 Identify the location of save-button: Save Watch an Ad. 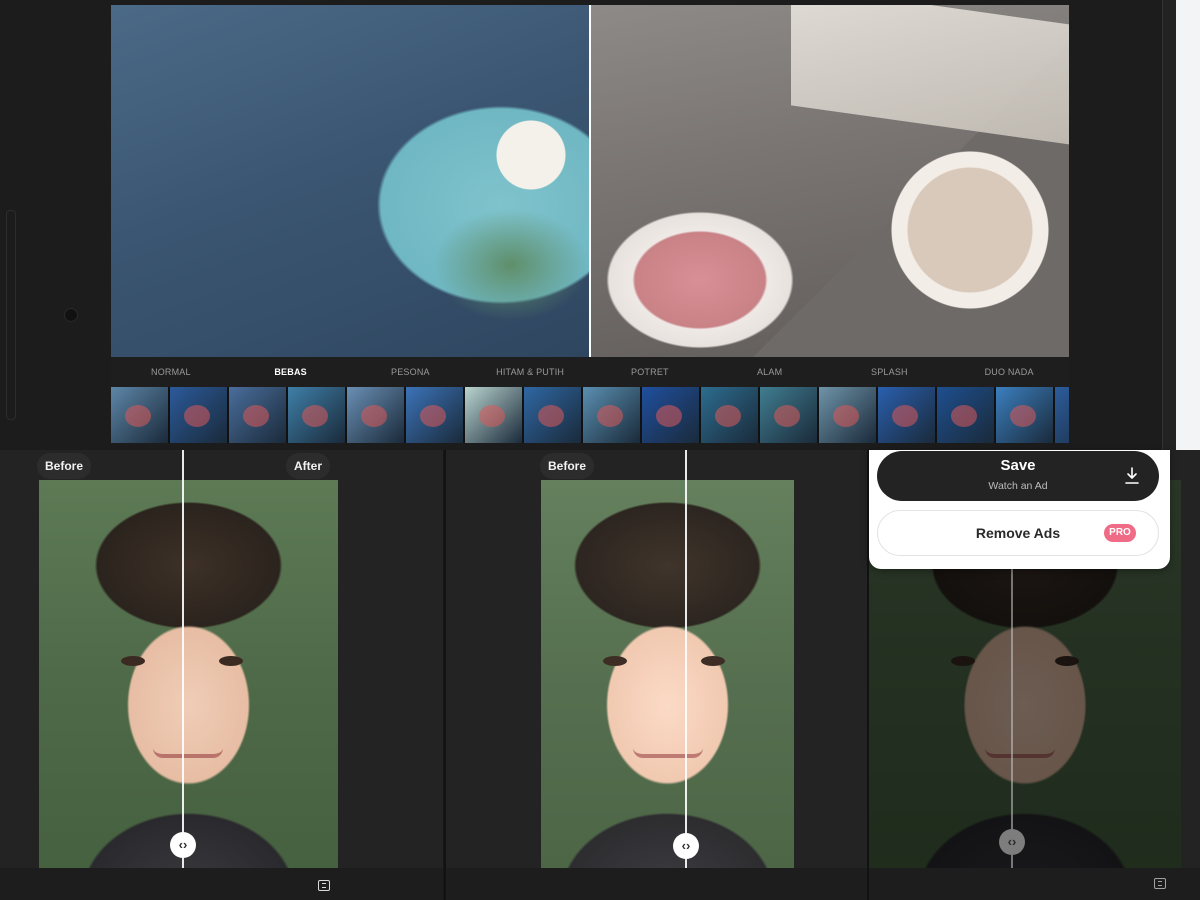
(1018, 476).